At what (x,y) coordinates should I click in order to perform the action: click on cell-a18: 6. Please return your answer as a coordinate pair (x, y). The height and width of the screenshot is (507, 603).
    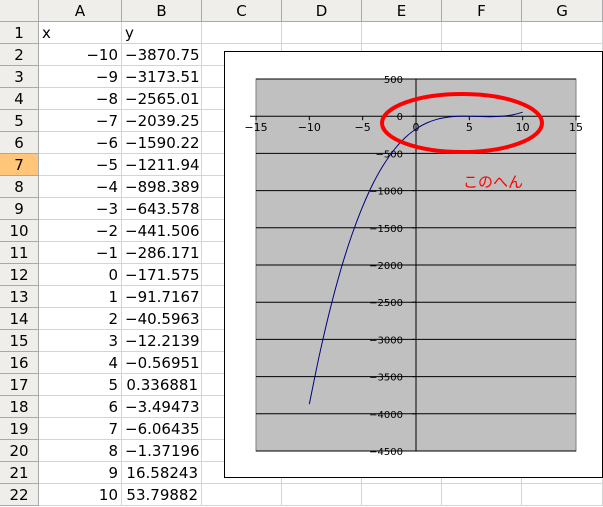
    Looking at the image, I should click on (80, 407).